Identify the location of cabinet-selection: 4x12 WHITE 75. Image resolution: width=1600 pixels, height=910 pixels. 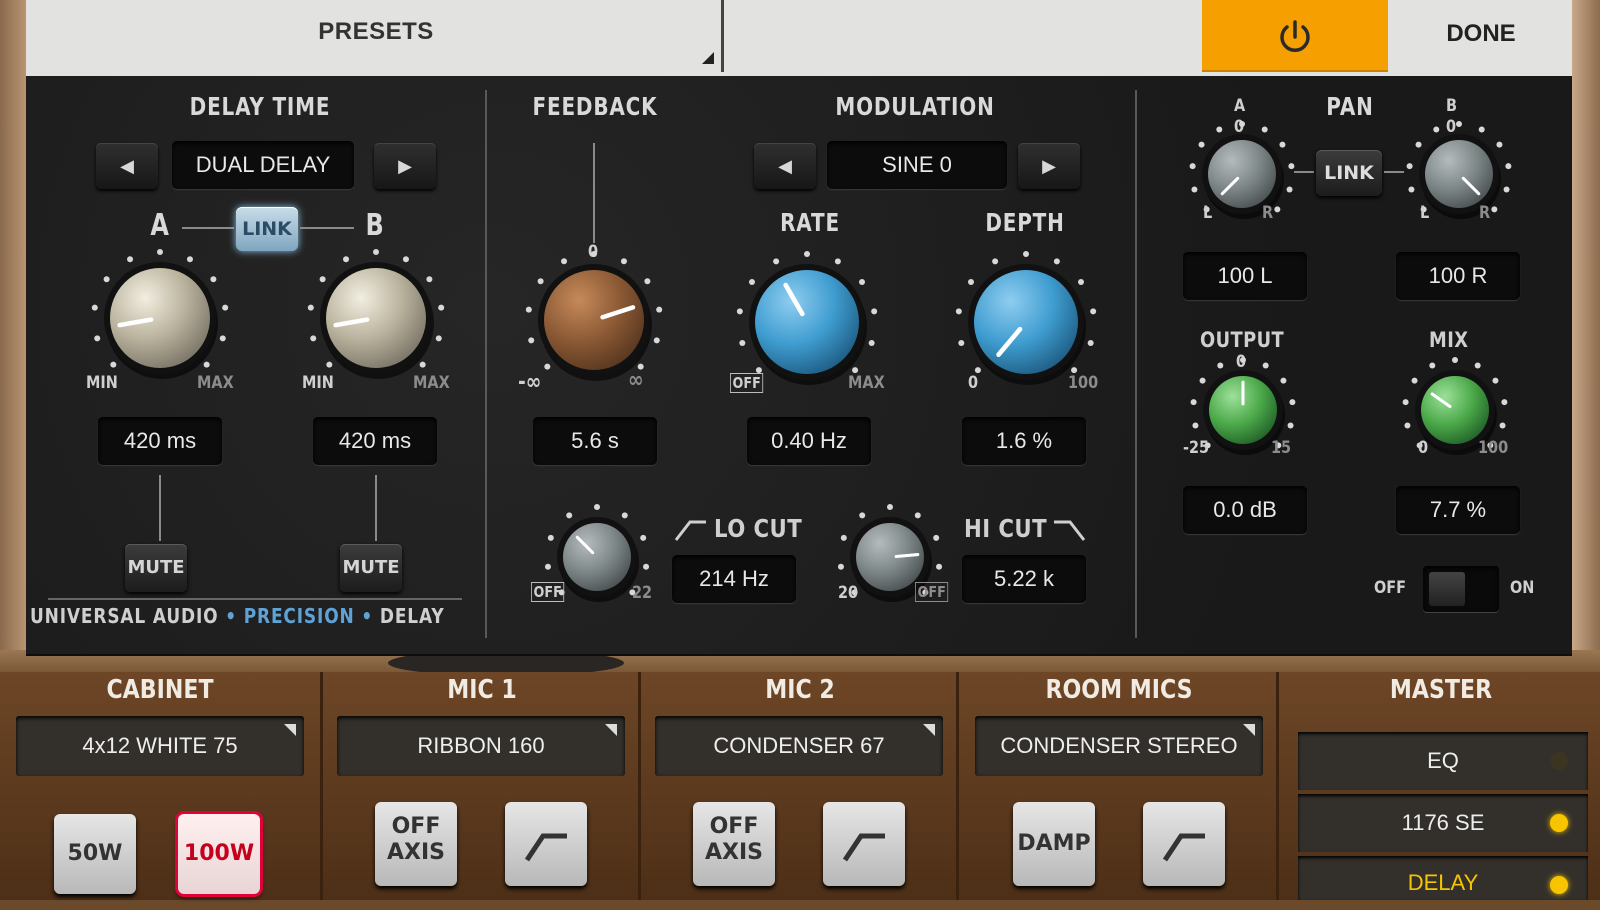
(160, 745).